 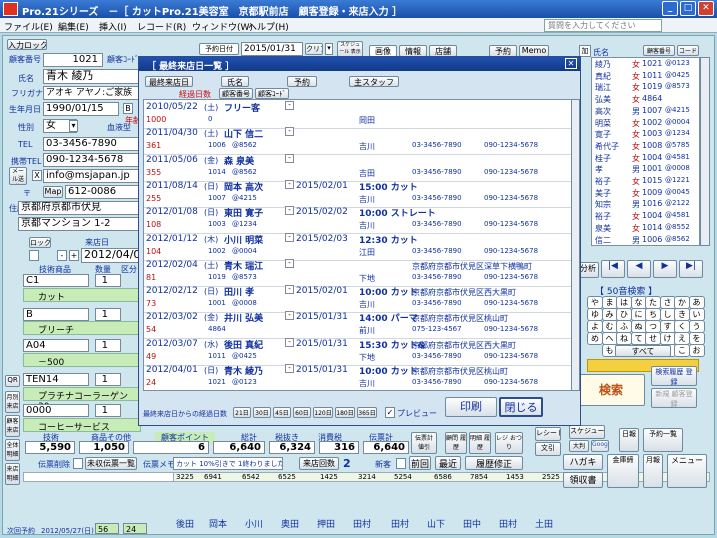 What do you see at coordinates (645, 158) in the screenshot?
I see `customer-list-item: 桂子 女 1004 @4581` at bounding box center [645, 158].